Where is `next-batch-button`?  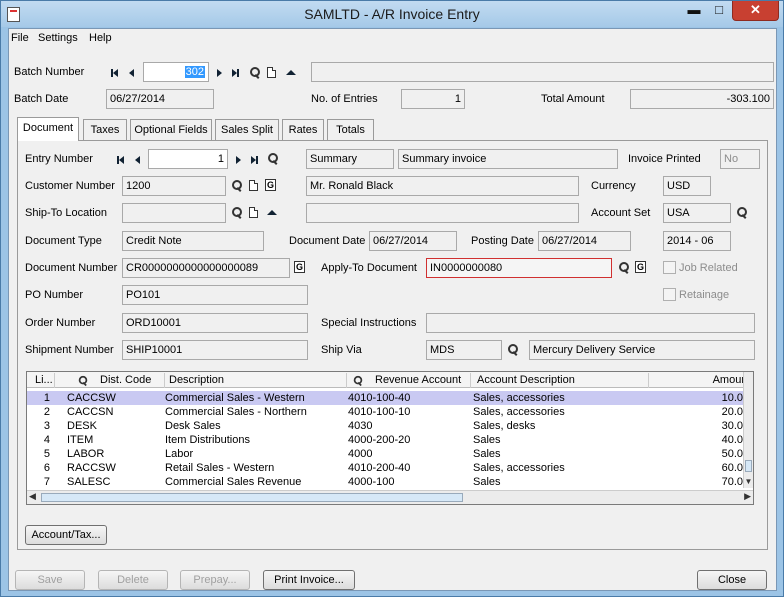
next-batch-button is located at coordinates (219, 73).